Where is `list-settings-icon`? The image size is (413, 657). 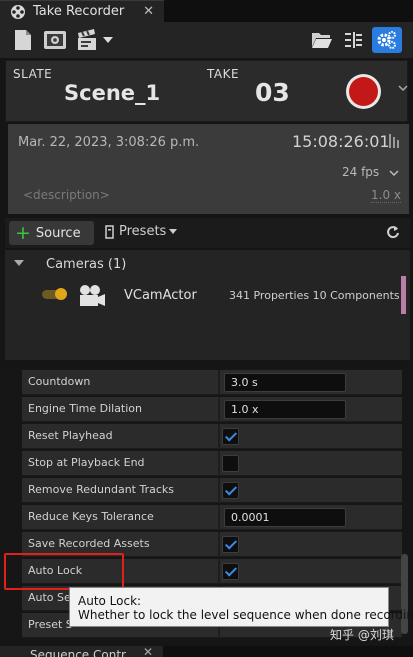
list-settings-icon is located at coordinates (353, 40).